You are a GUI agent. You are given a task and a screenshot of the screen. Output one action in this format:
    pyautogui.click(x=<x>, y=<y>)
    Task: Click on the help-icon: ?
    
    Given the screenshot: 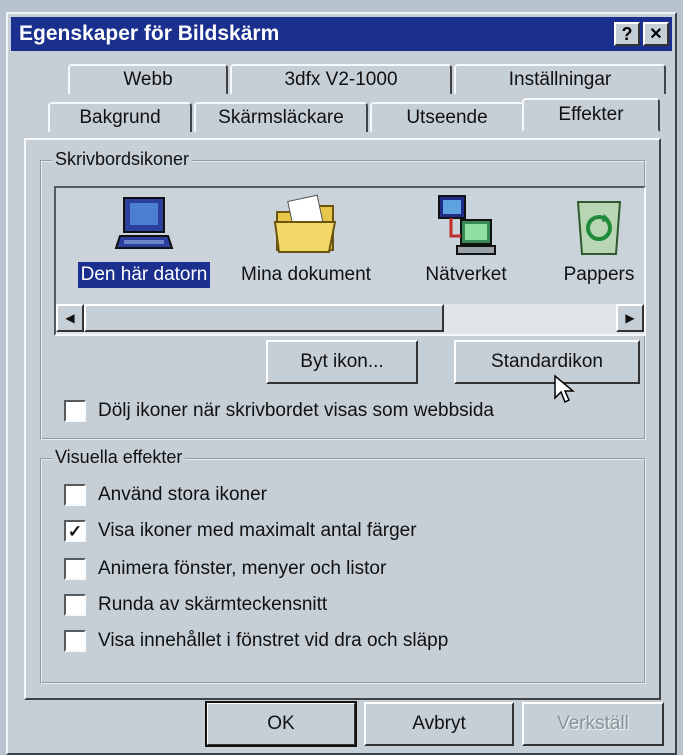 What is the action you would take?
    pyautogui.click(x=627, y=33)
    